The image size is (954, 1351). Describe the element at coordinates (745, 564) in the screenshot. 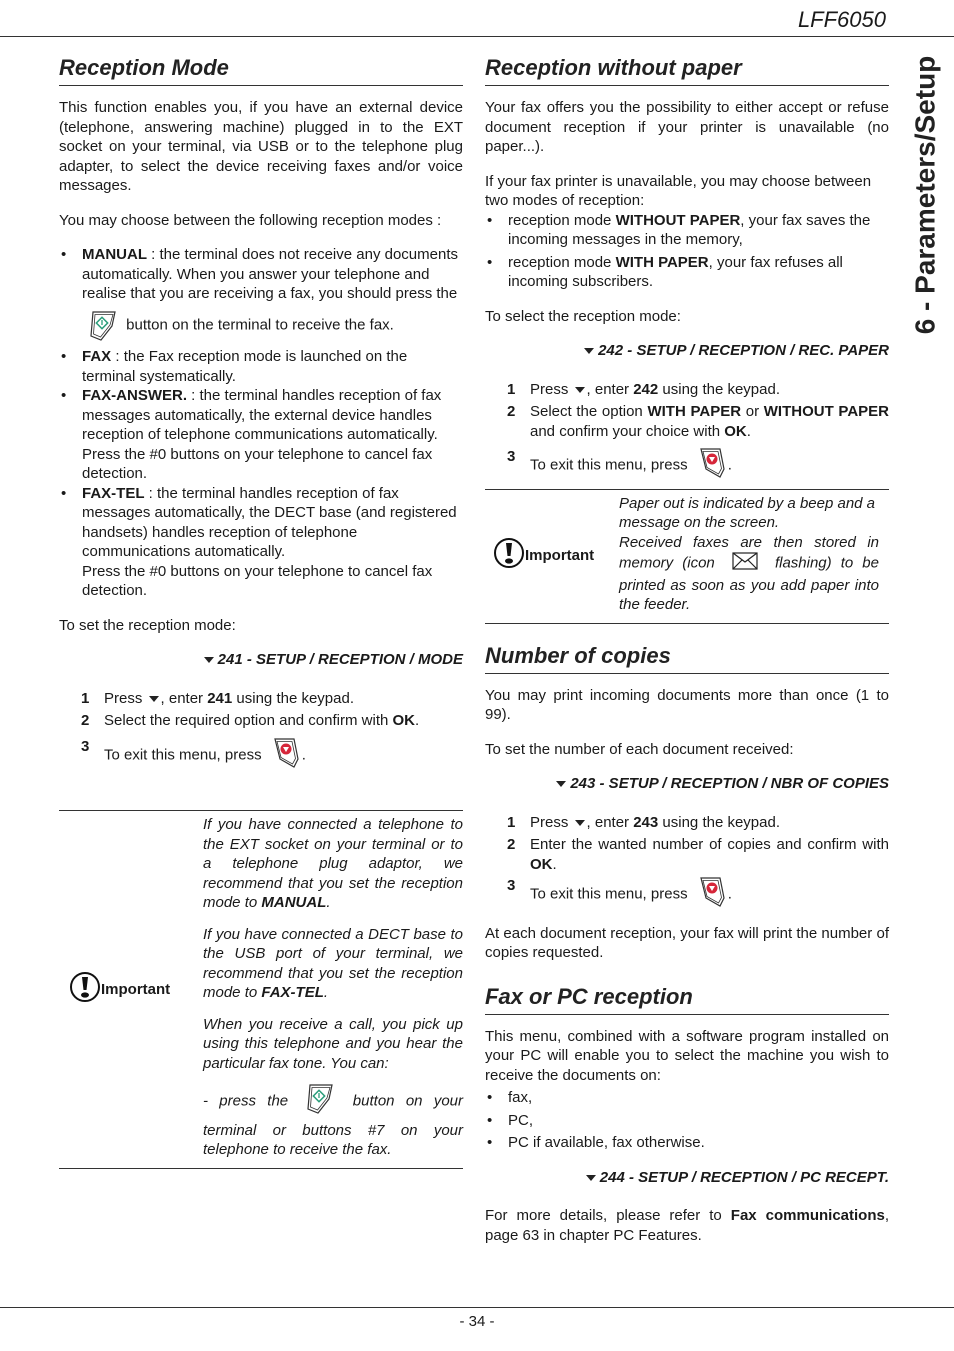

I see `envelope-icon` at that location.